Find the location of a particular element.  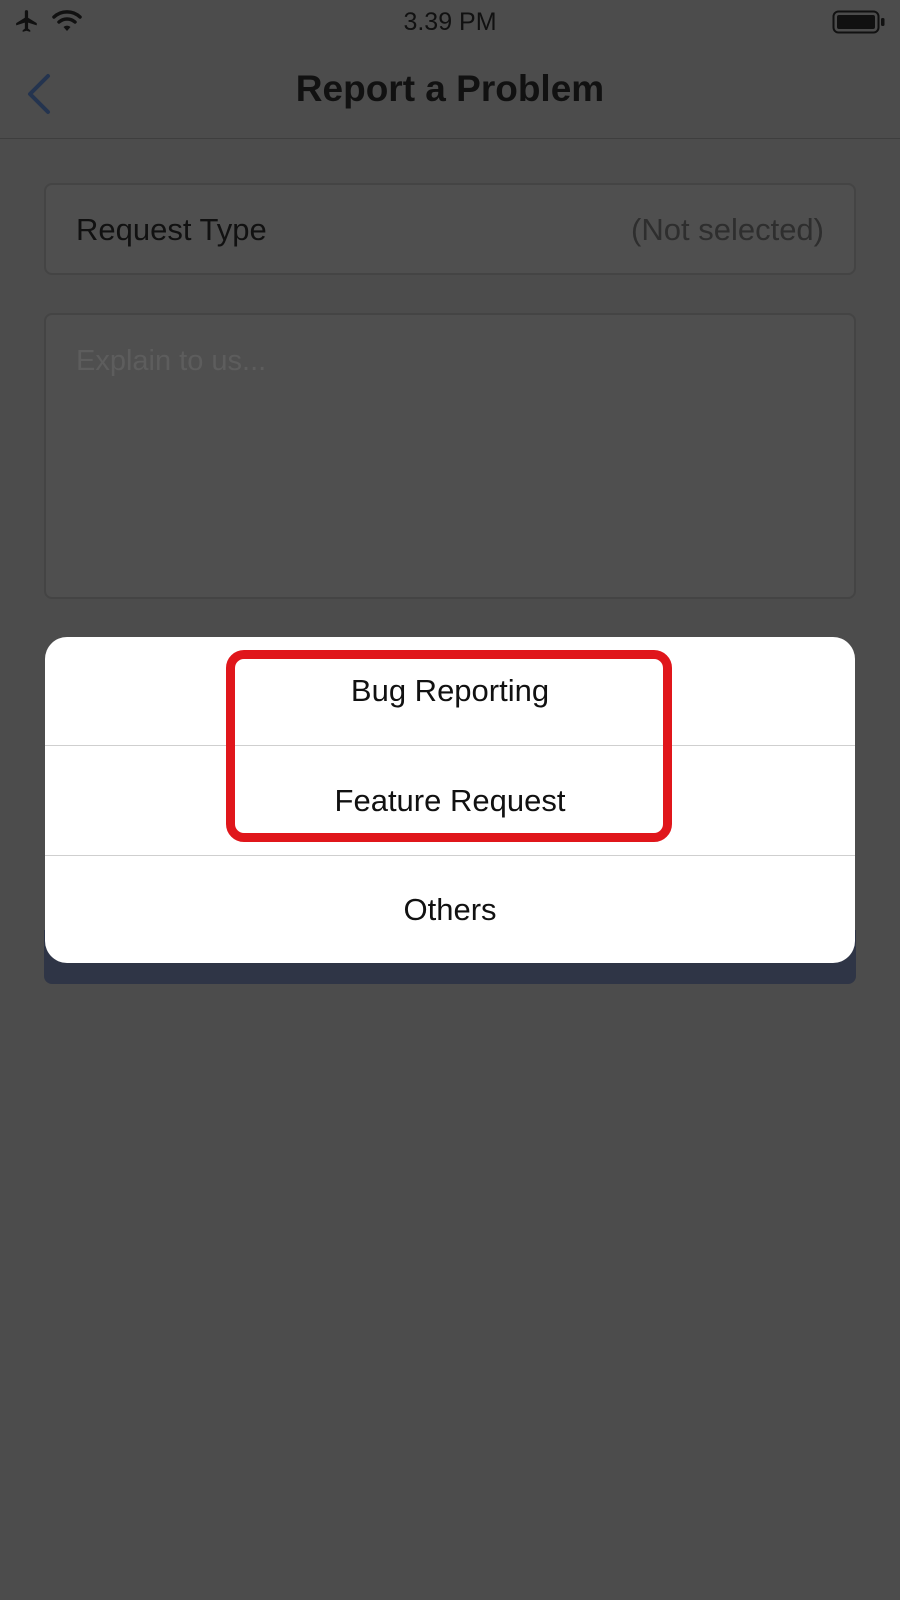

status-bar: 3.39 PM is located at coordinates (450, 22).